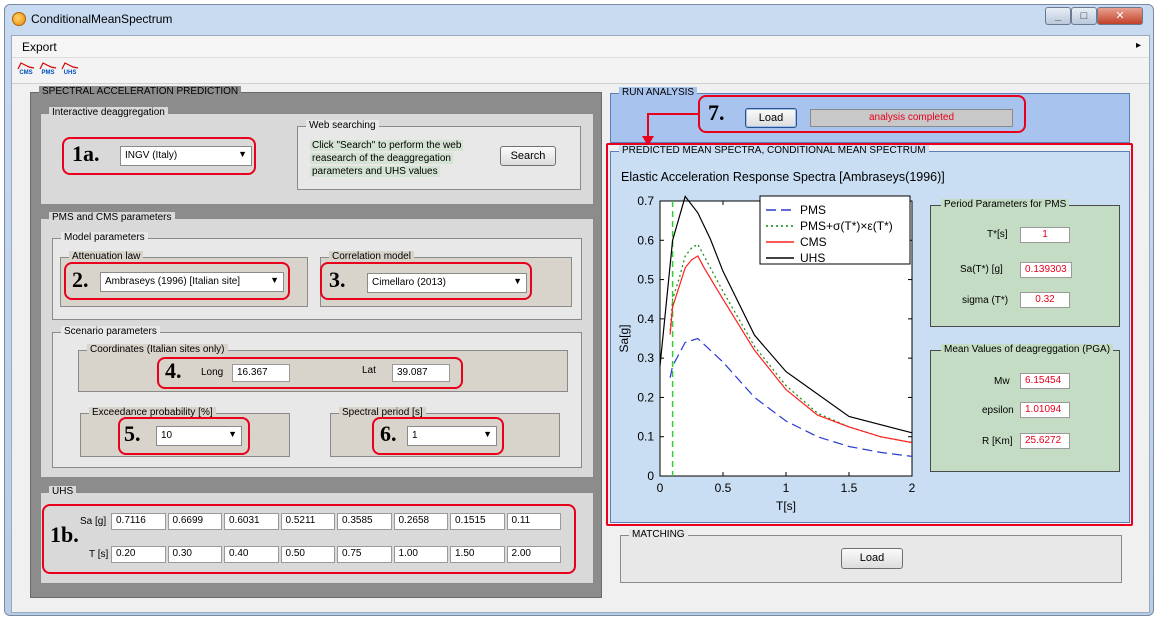  Describe the element at coordinates (872, 558) in the screenshot. I see `matching-load-button: Load` at that location.